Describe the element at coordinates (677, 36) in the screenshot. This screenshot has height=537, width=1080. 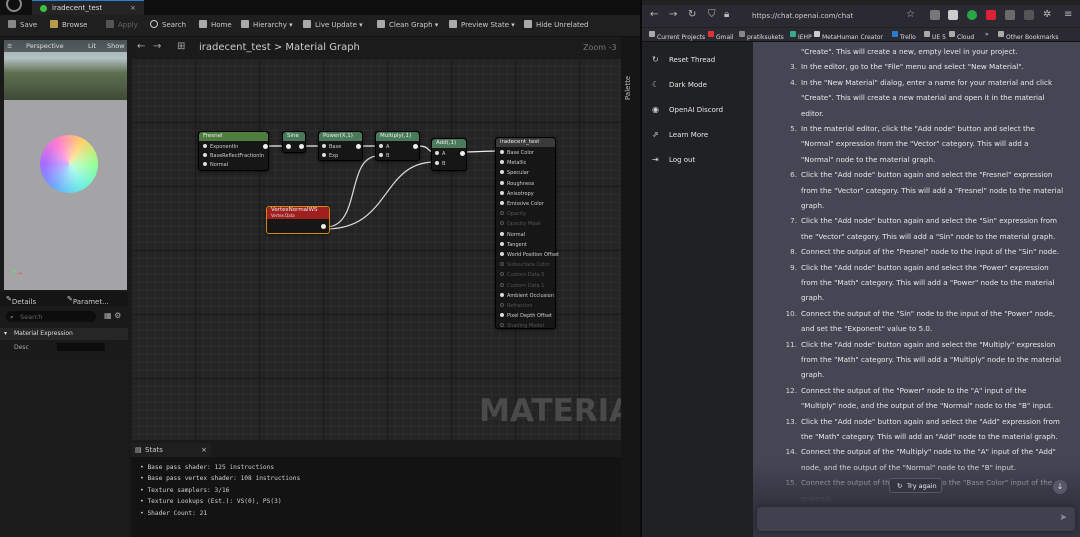
I see `bookmark-item: Current Projects` at that location.